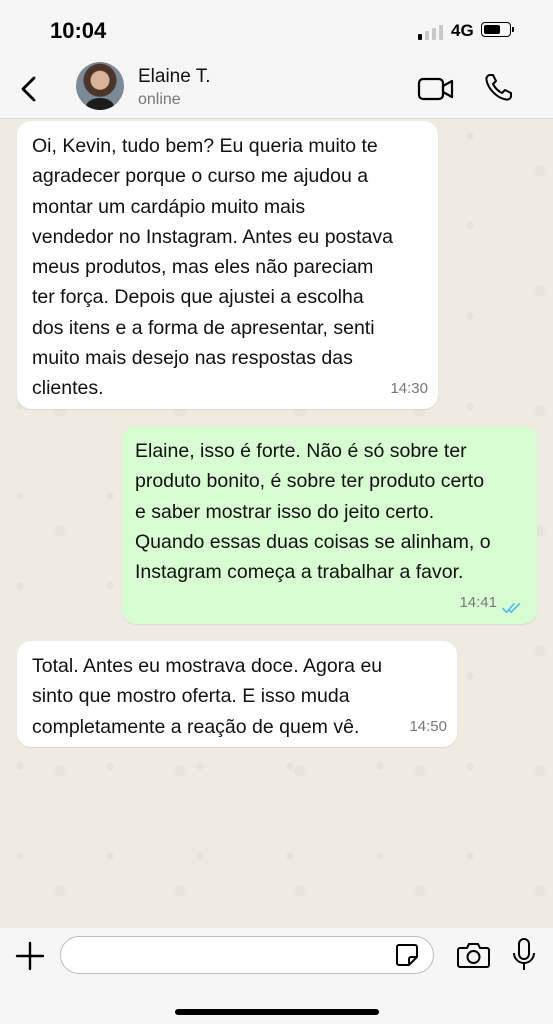 The width and height of the screenshot is (553, 1024). I want to click on microphone-icon, so click(524, 955).